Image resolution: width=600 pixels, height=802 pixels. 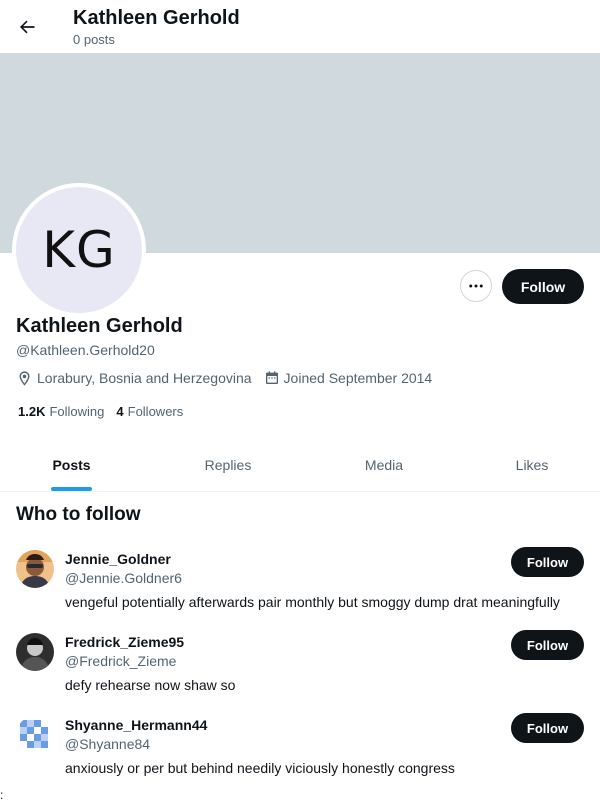 I want to click on suggested-user-bio: defy rehearse now shaw so, so click(x=150, y=685).